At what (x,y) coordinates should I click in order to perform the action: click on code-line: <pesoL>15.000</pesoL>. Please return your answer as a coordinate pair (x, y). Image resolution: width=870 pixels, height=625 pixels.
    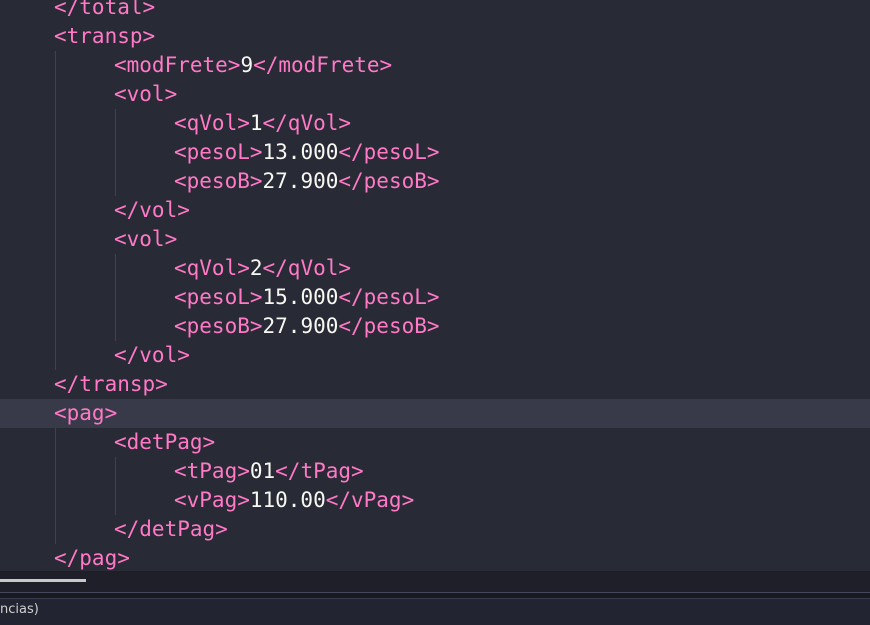
    Looking at the image, I should click on (435, 297).